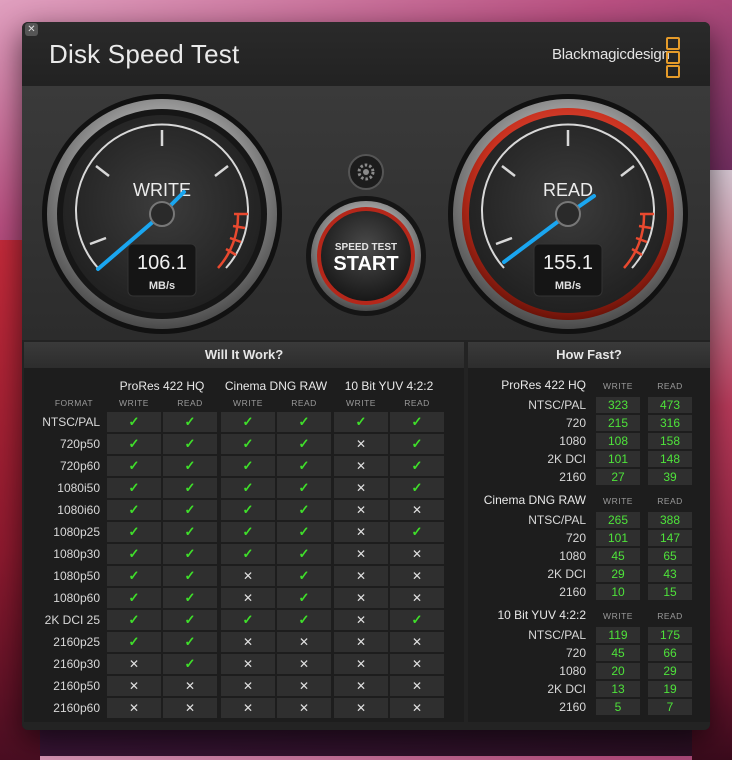 The width and height of the screenshot is (732, 760). What do you see at coordinates (618, 538) in the screenshot?
I see `hf-write-value: 101` at bounding box center [618, 538].